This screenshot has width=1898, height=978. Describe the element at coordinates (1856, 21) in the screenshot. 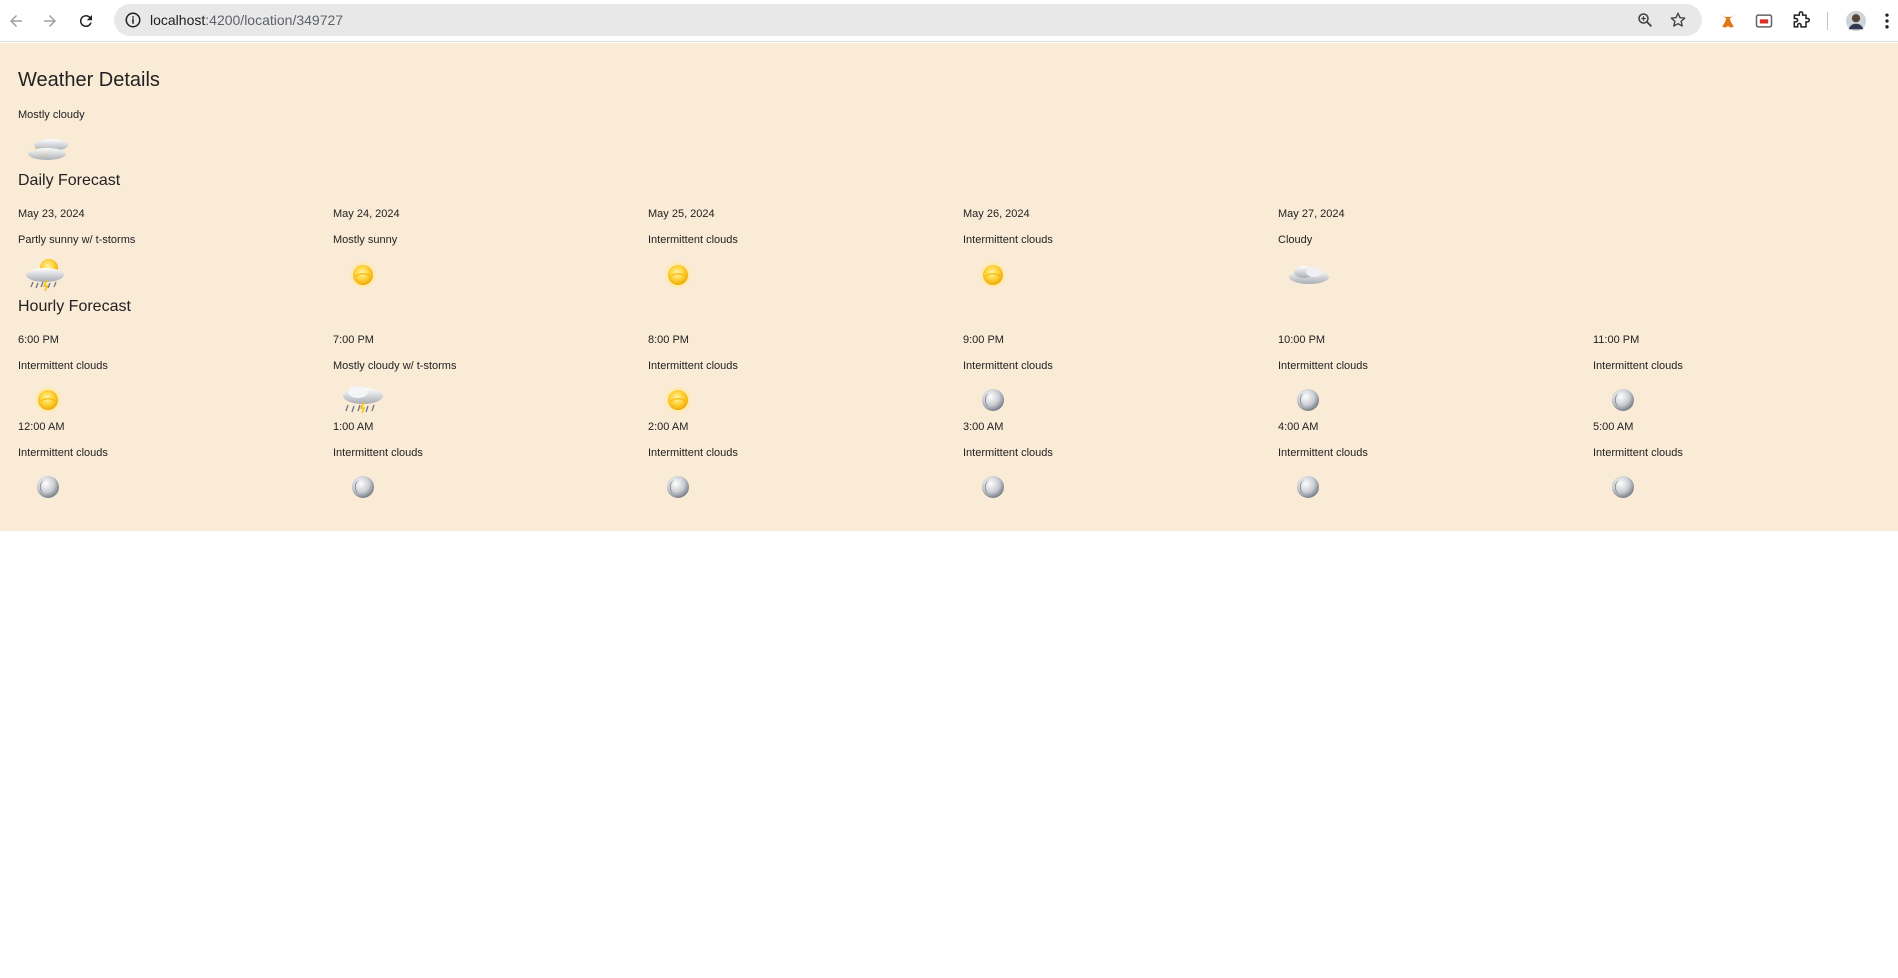

I see `profile-avatar-icon` at that location.